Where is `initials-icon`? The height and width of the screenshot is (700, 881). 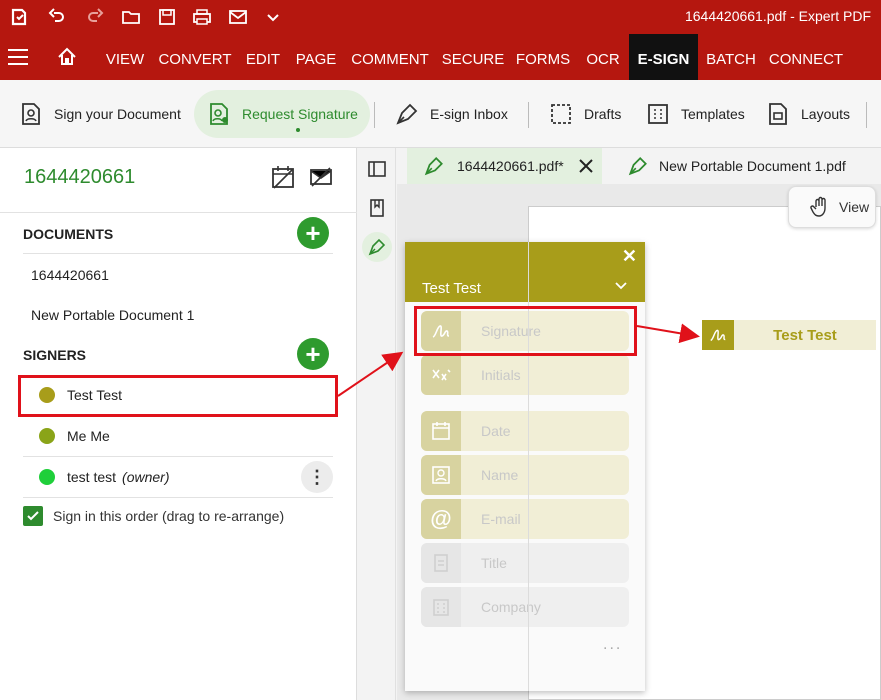 initials-icon is located at coordinates (441, 375).